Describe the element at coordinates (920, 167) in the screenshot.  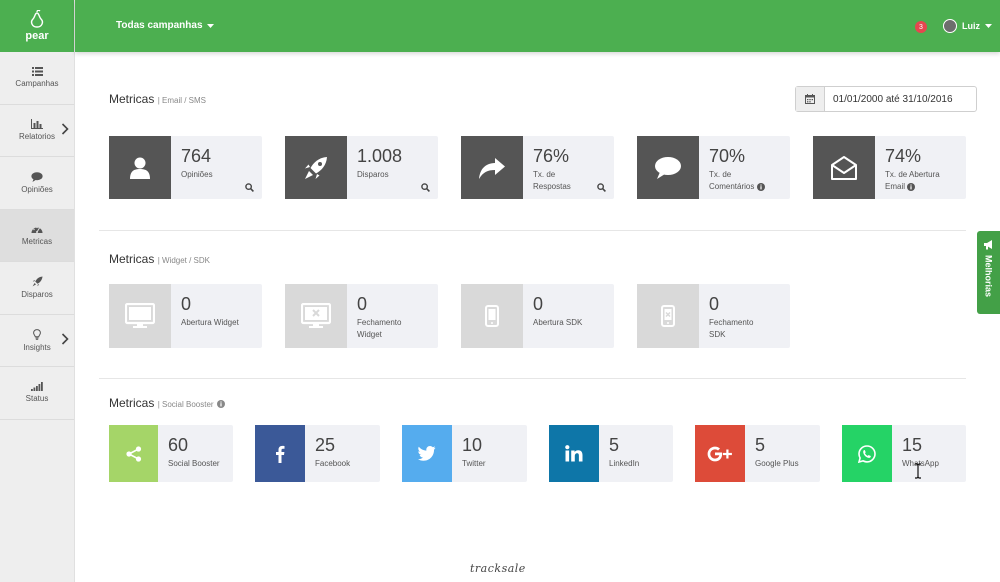
I see `card-info: 74% Tx. de Abertura Email` at that location.